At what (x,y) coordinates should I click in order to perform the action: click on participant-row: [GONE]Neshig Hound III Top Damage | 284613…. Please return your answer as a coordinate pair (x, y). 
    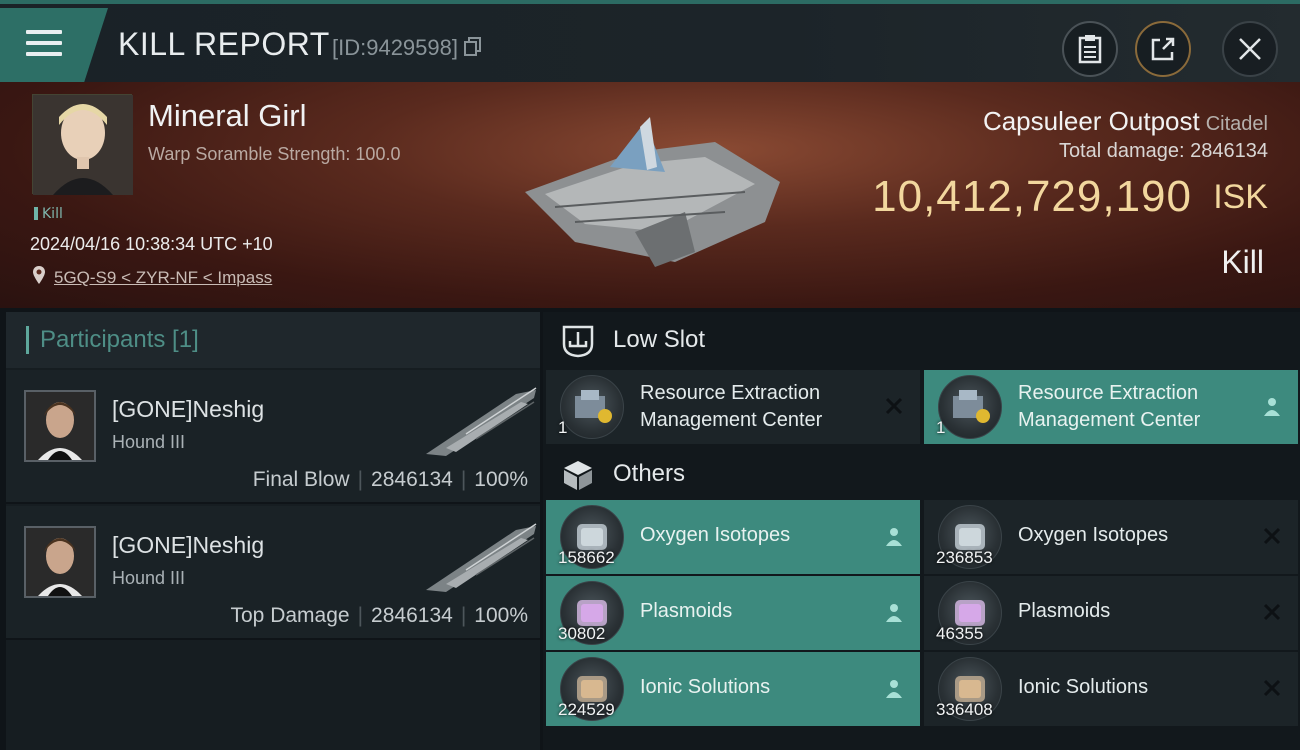
    Looking at the image, I should click on (273, 573).